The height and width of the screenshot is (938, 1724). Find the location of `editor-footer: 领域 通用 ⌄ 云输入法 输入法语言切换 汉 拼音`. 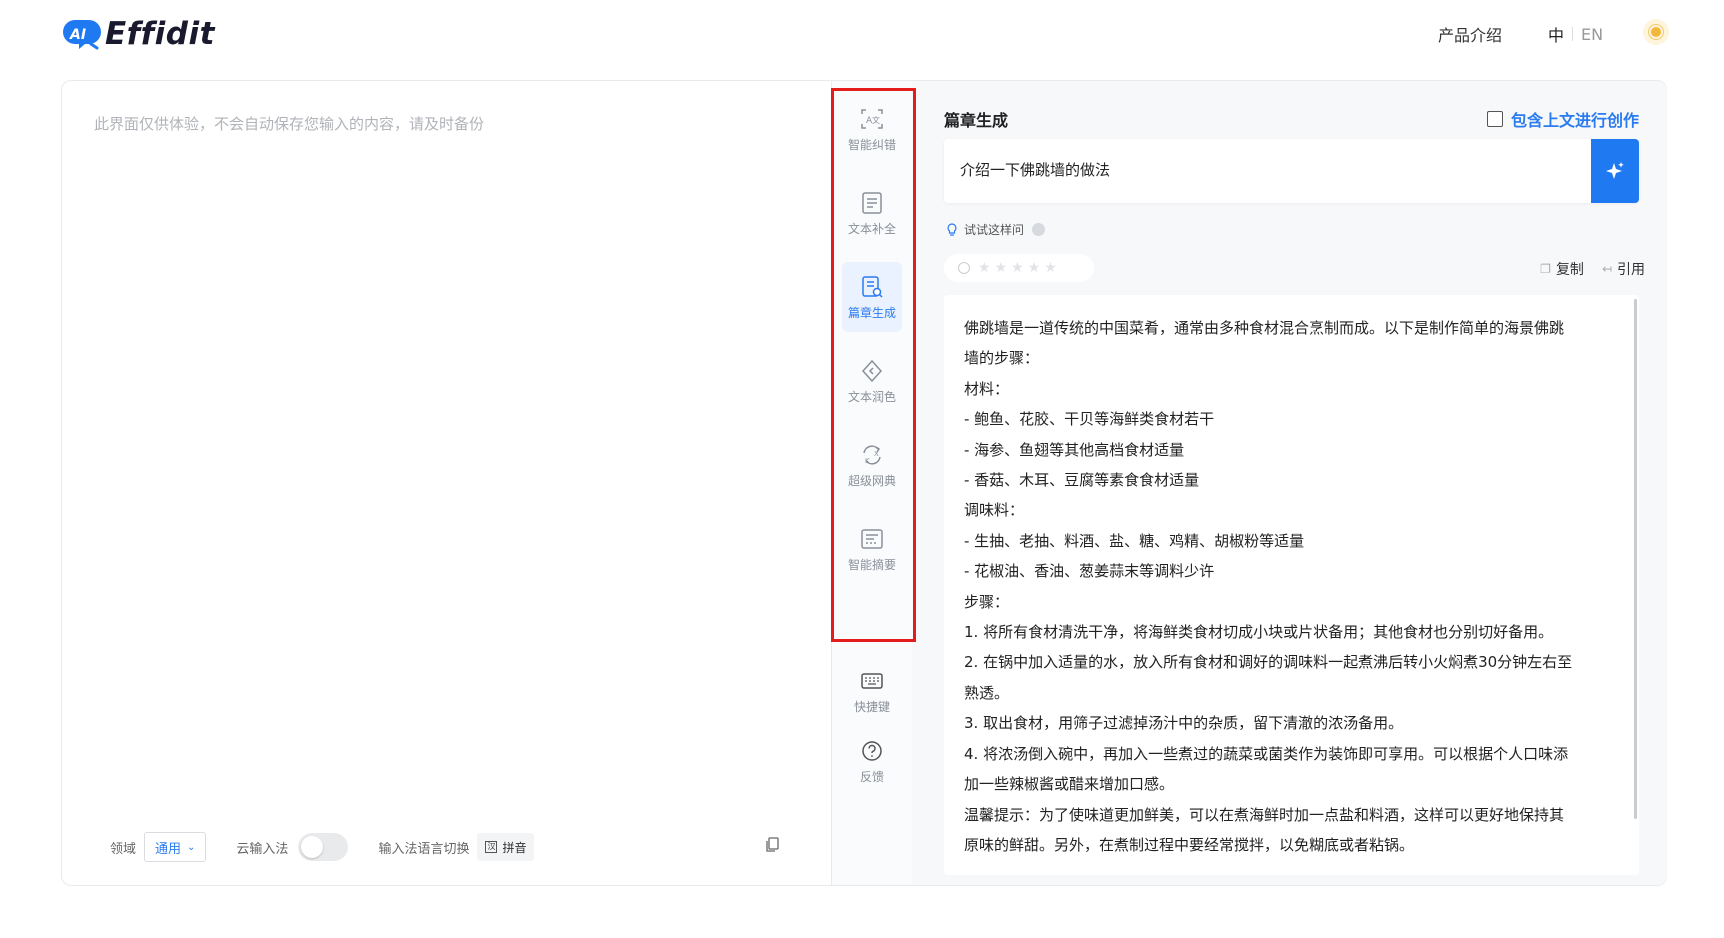

editor-footer: 领域 通用 ⌄ 云输入法 输入法语言切换 汉 拼音 is located at coordinates (322, 847).